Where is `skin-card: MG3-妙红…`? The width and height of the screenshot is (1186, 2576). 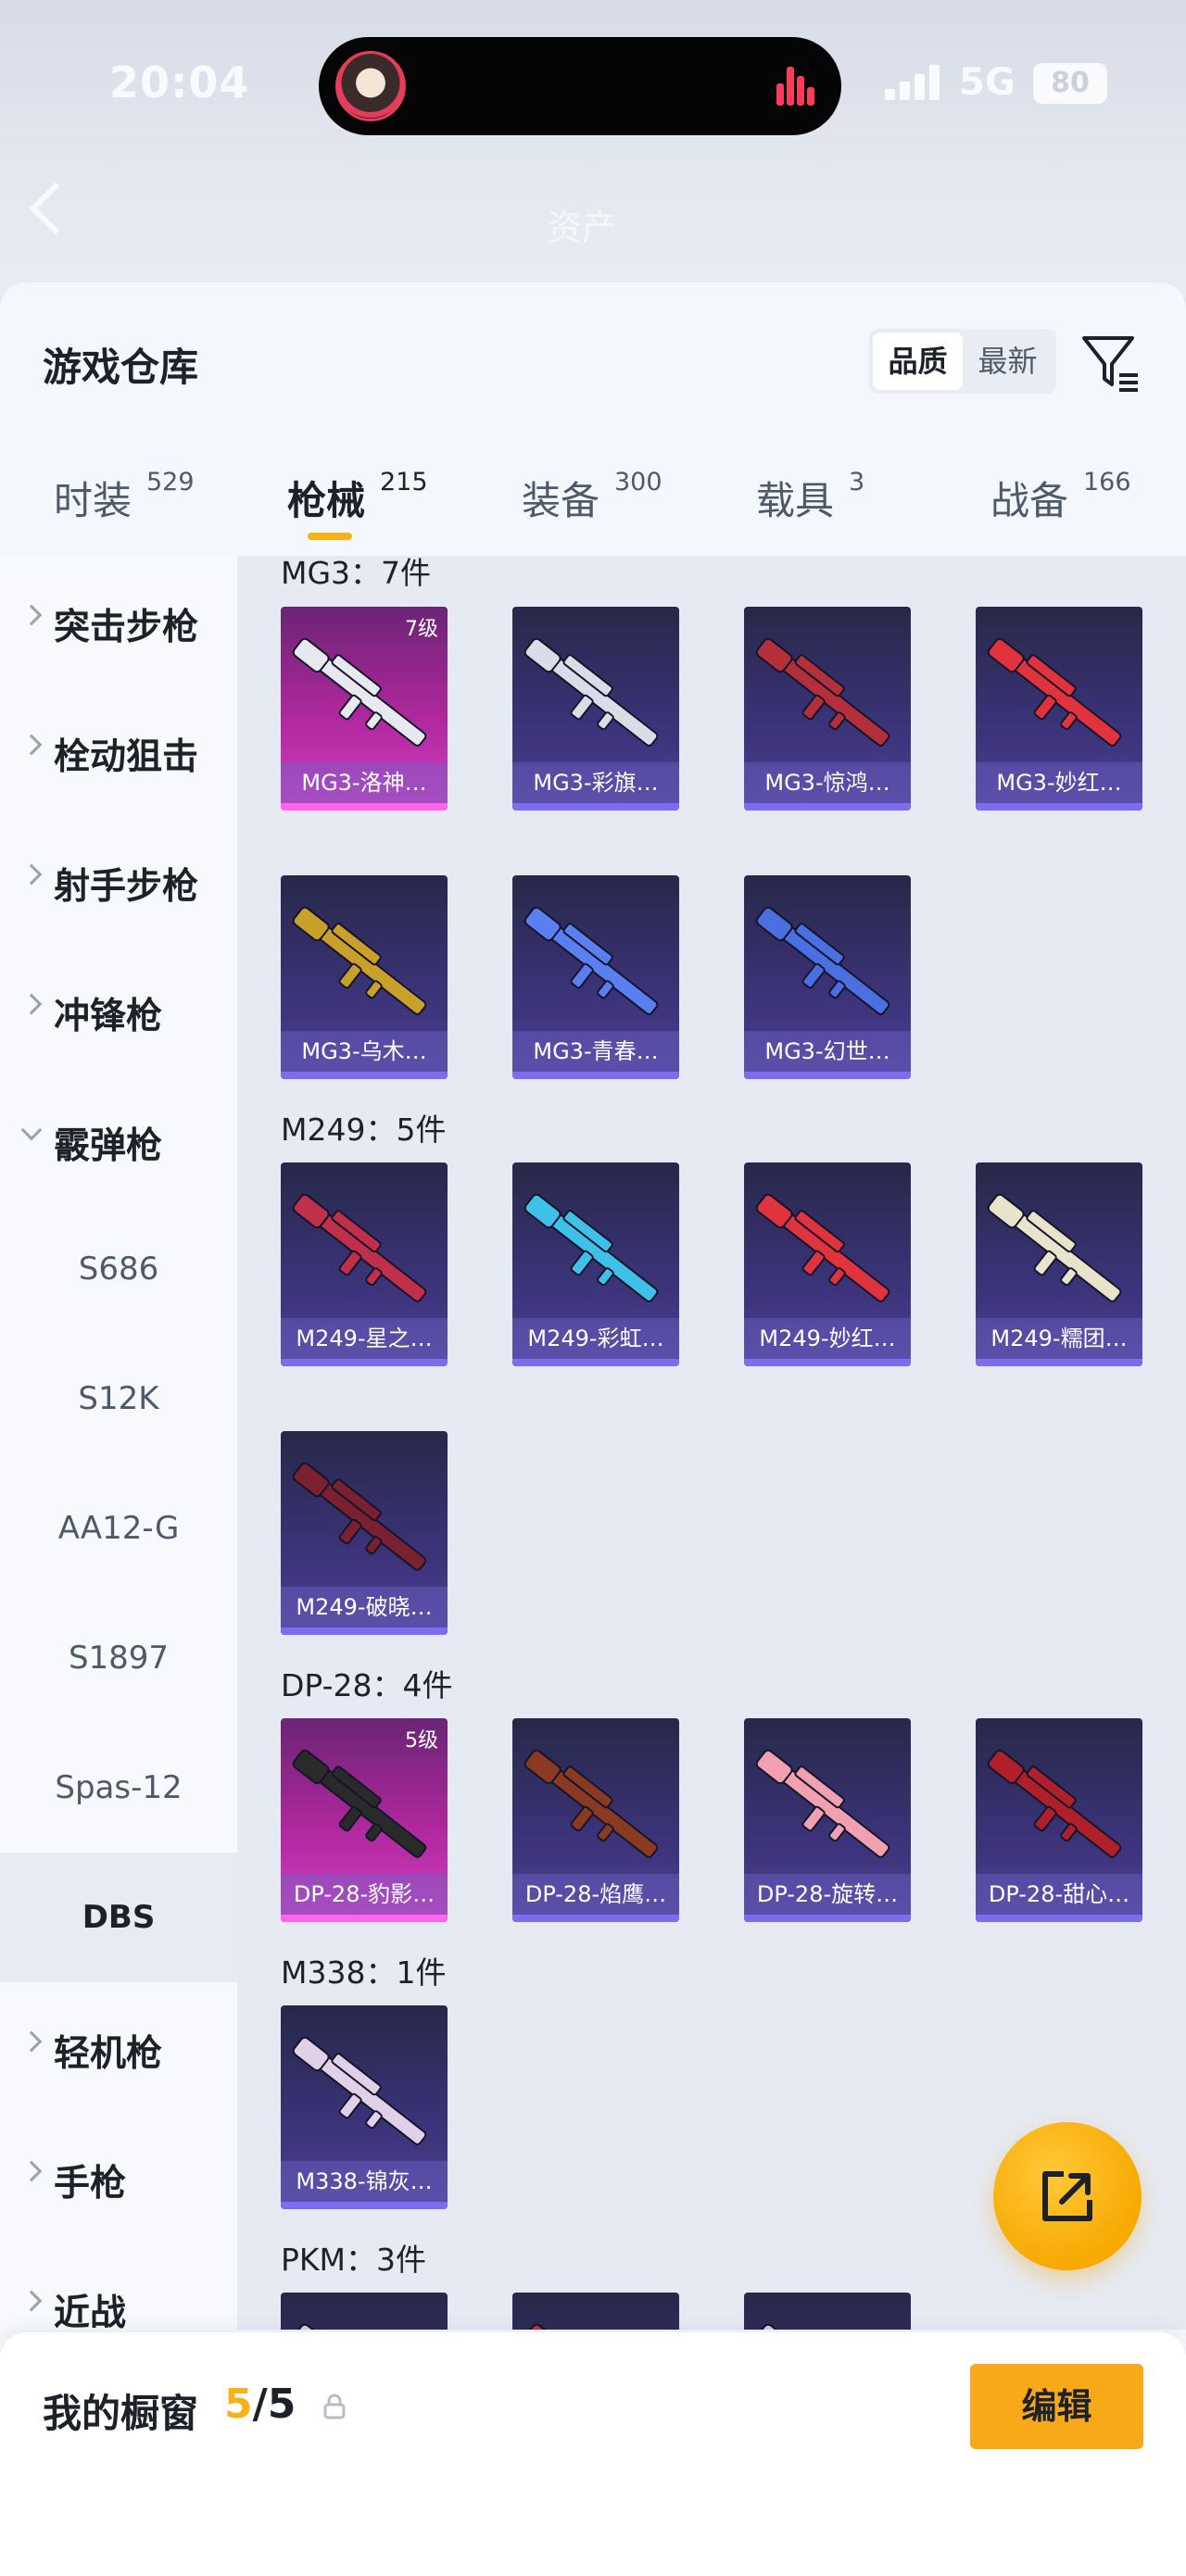
skin-card: MG3-妙红… is located at coordinates (1059, 708).